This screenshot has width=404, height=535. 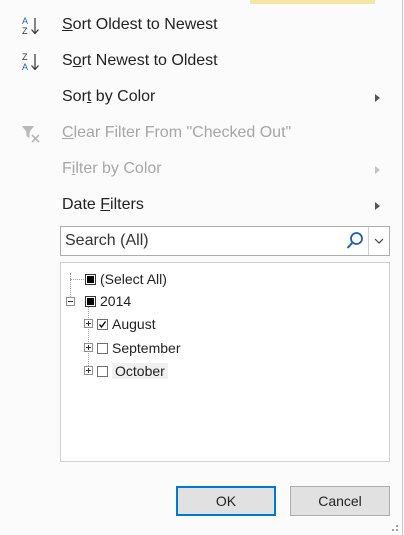 What do you see at coordinates (102, 371) in the screenshot?
I see `october-checkbox` at bounding box center [102, 371].